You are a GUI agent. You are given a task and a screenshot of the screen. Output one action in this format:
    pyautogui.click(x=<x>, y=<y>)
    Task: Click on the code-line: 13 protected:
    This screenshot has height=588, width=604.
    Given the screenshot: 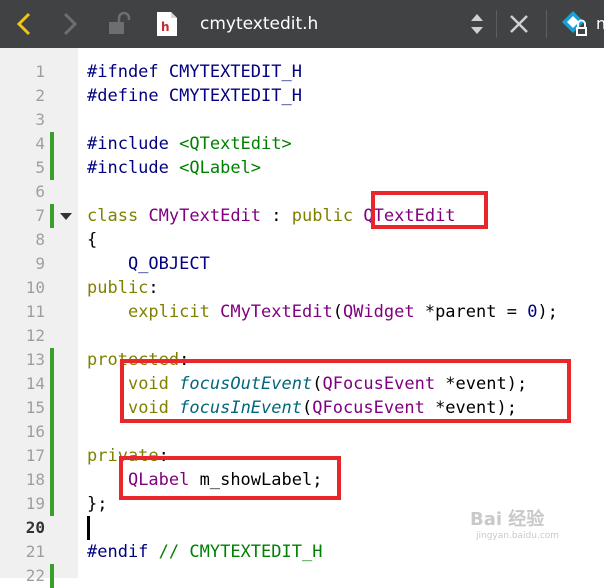 What is the action you would take?
    pyautogui.click(x=302, y=360)
    